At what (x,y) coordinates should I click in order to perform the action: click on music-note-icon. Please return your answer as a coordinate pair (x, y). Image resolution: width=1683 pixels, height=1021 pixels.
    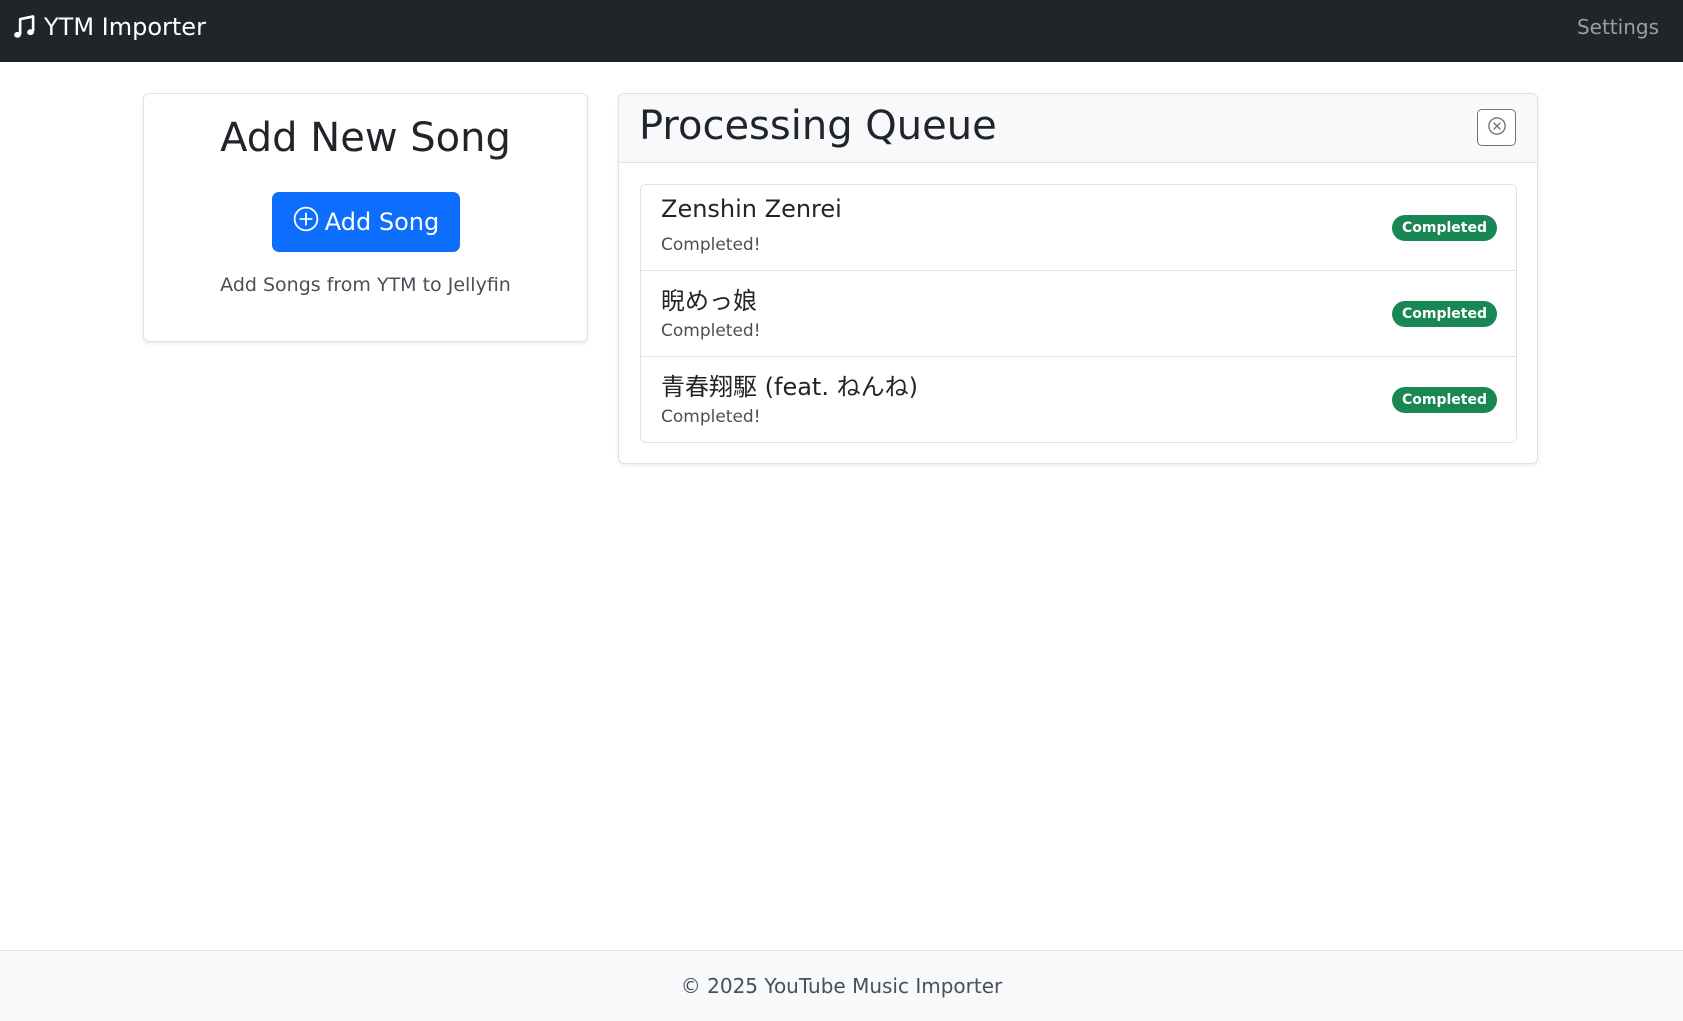
    Looking at the image, I should click on (25, 27).